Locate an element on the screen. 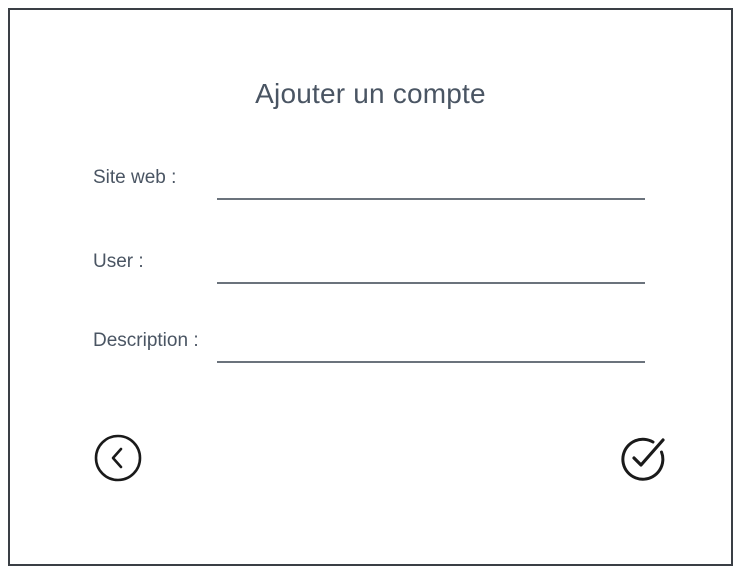  website-input is located at coordinates (431, 186).